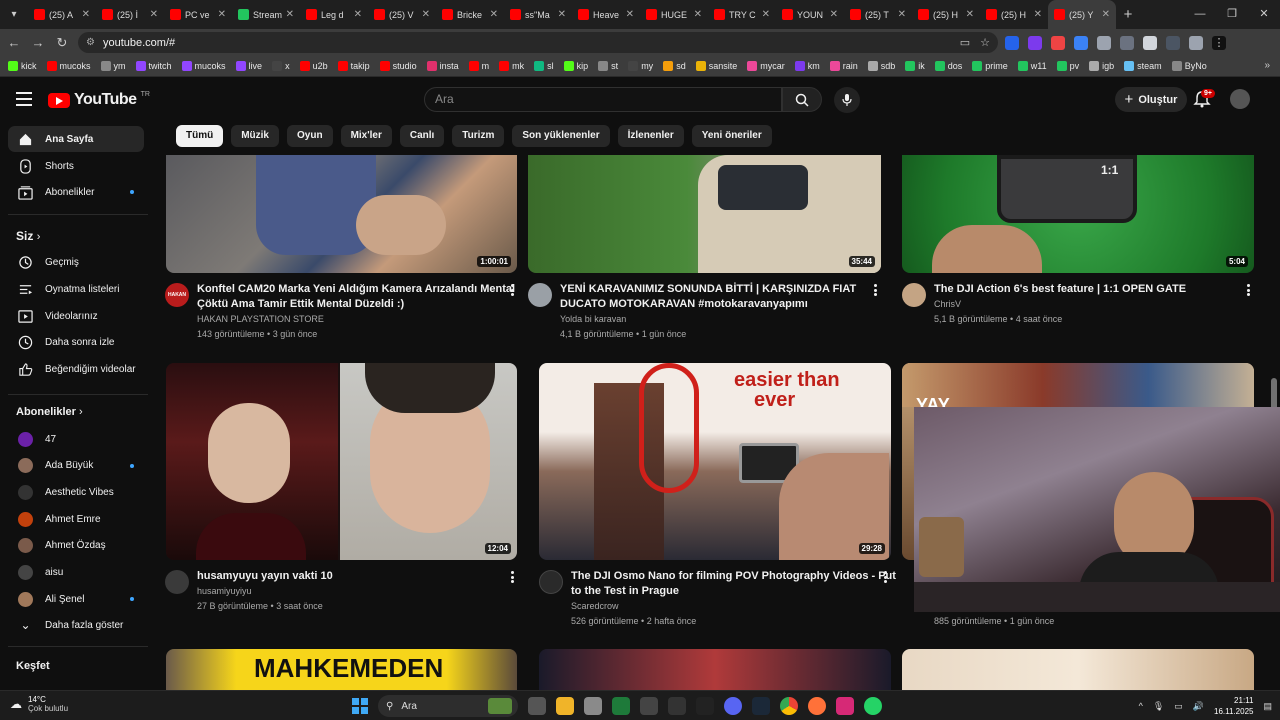 The image size is (1280, 720). I want to click on bookmark-item: kip, so click(575, 66).